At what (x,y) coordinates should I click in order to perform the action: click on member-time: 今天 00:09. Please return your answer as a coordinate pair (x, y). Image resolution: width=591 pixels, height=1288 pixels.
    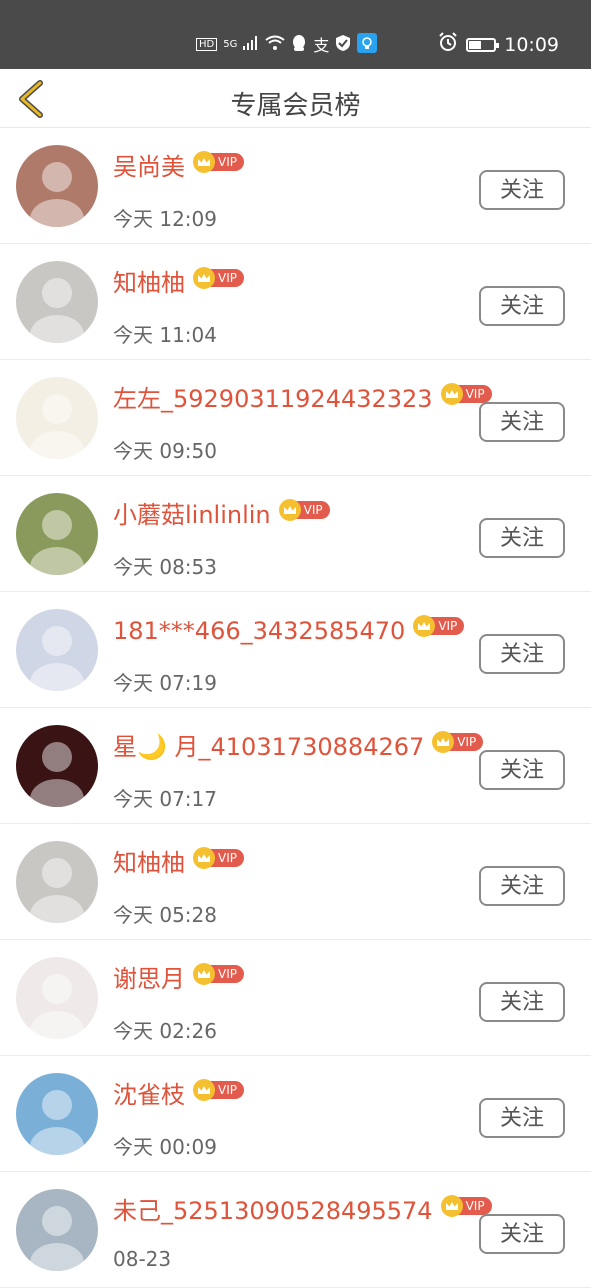
    Looking at the image, I should click on (165, 1147).